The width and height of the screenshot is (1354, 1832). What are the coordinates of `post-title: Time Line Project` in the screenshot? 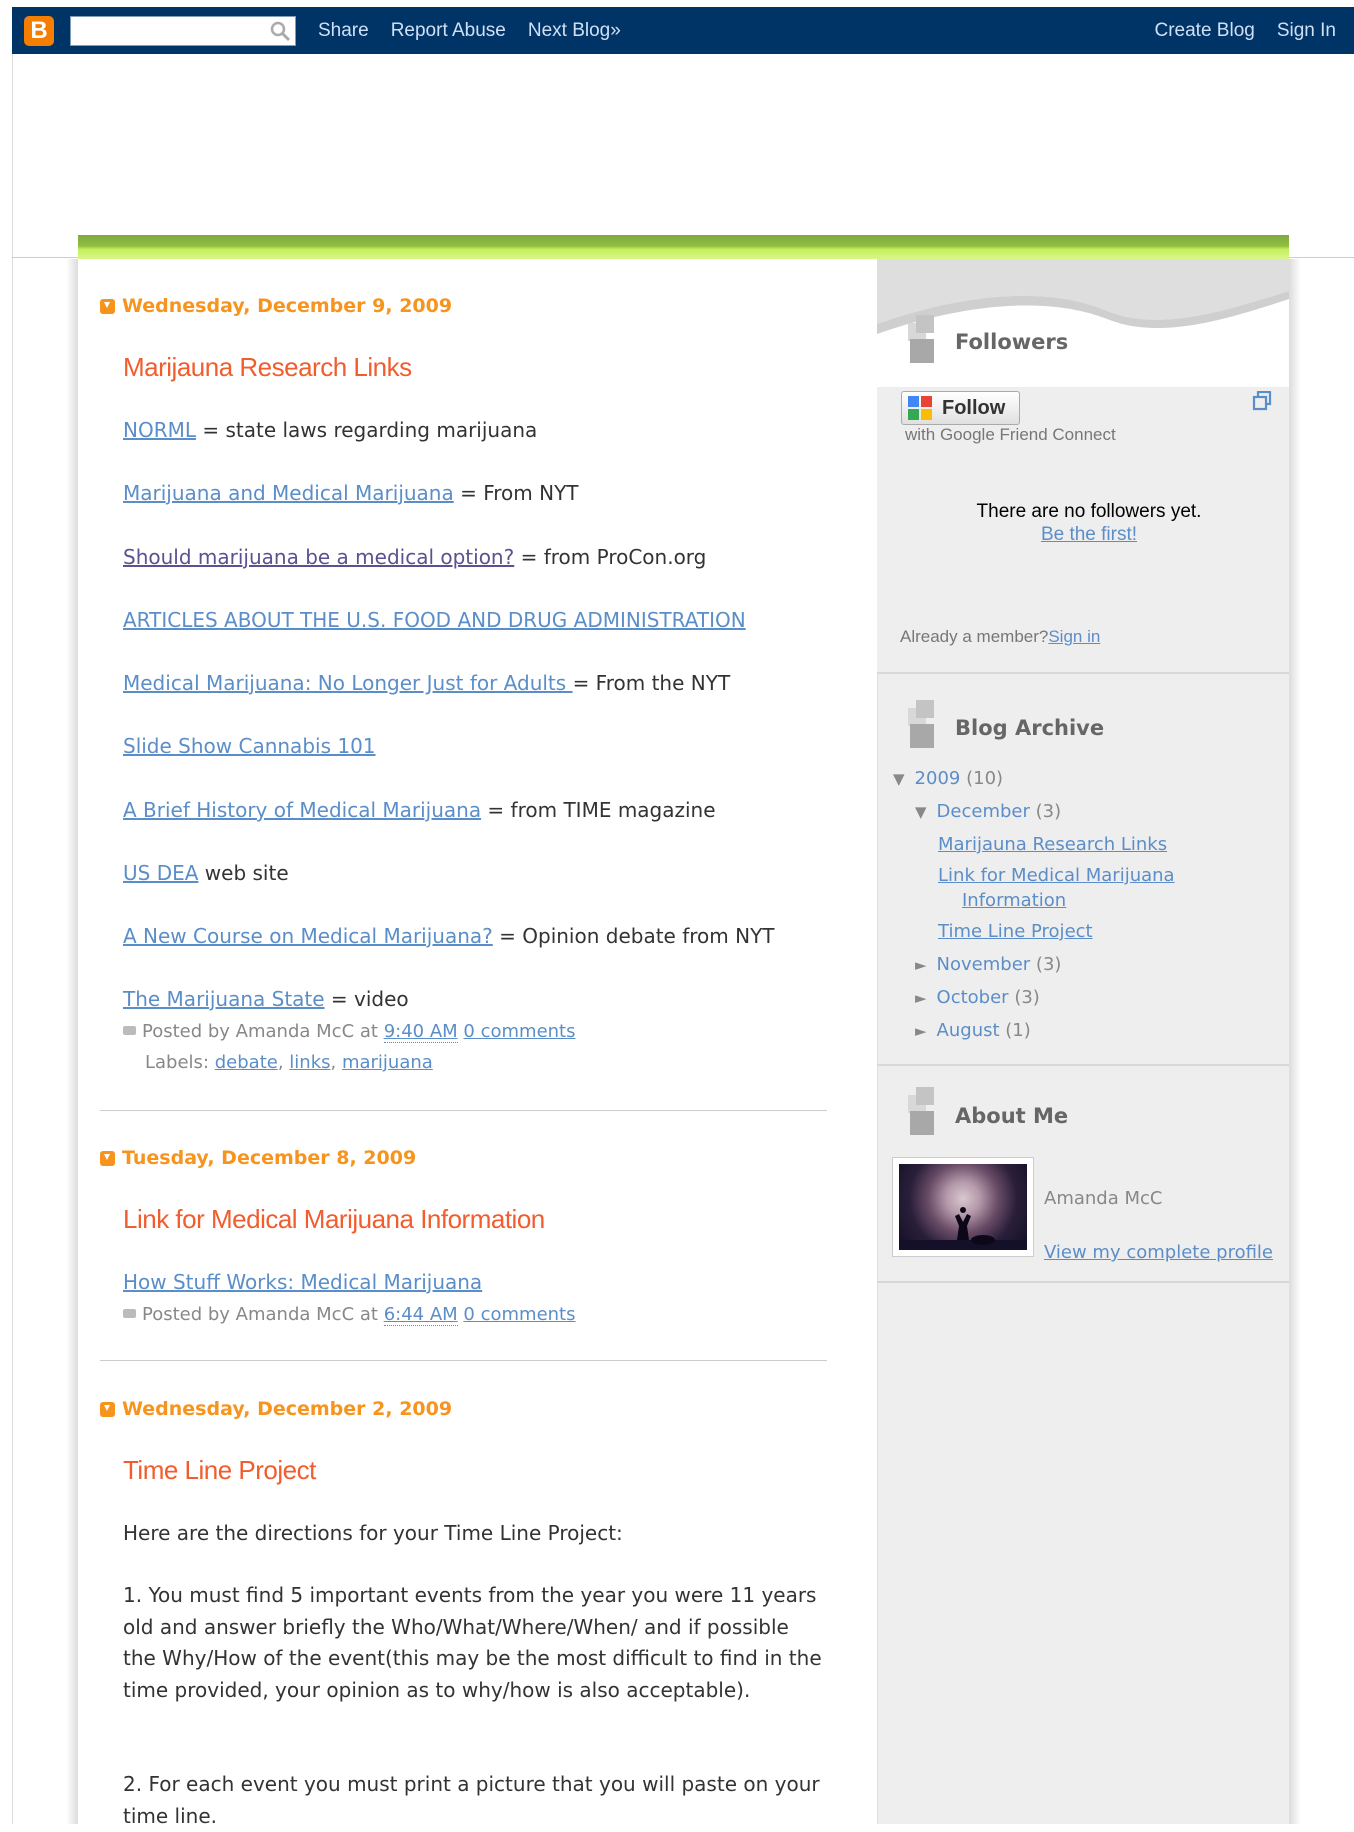 It's located at (219, 1470).